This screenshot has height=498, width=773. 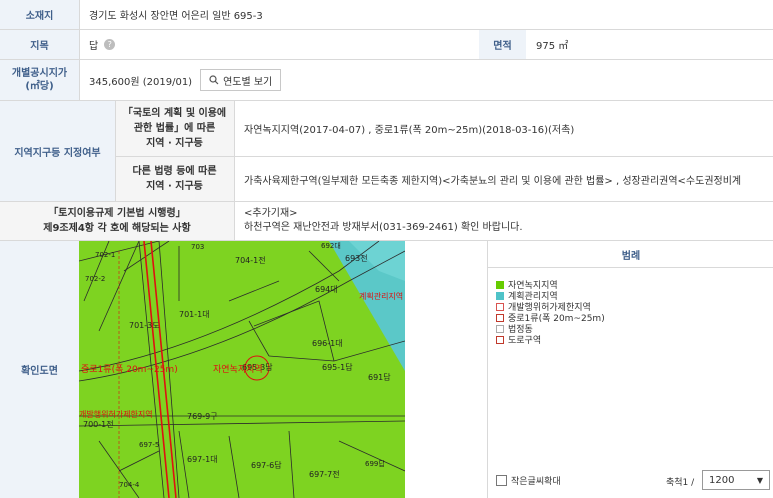 What do you see at coordinates (176, 16) in the screenshot?
I see `location-value: 경기도 화성시 장안면 어은리 일반 695-3` at bounding box center [176, 16].